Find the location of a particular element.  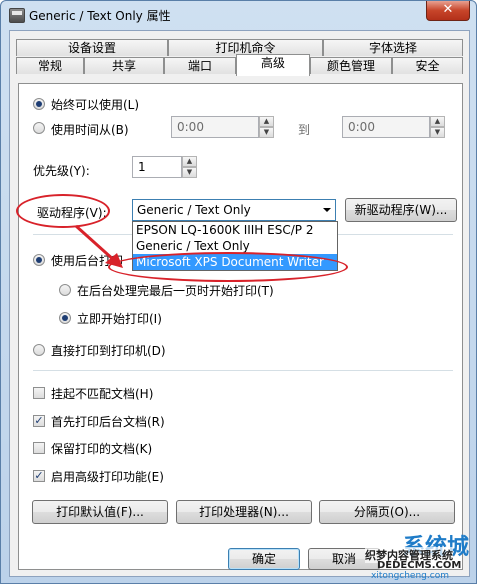

tab-device-settings: 设备设置 is located at coordinates (92, 47).